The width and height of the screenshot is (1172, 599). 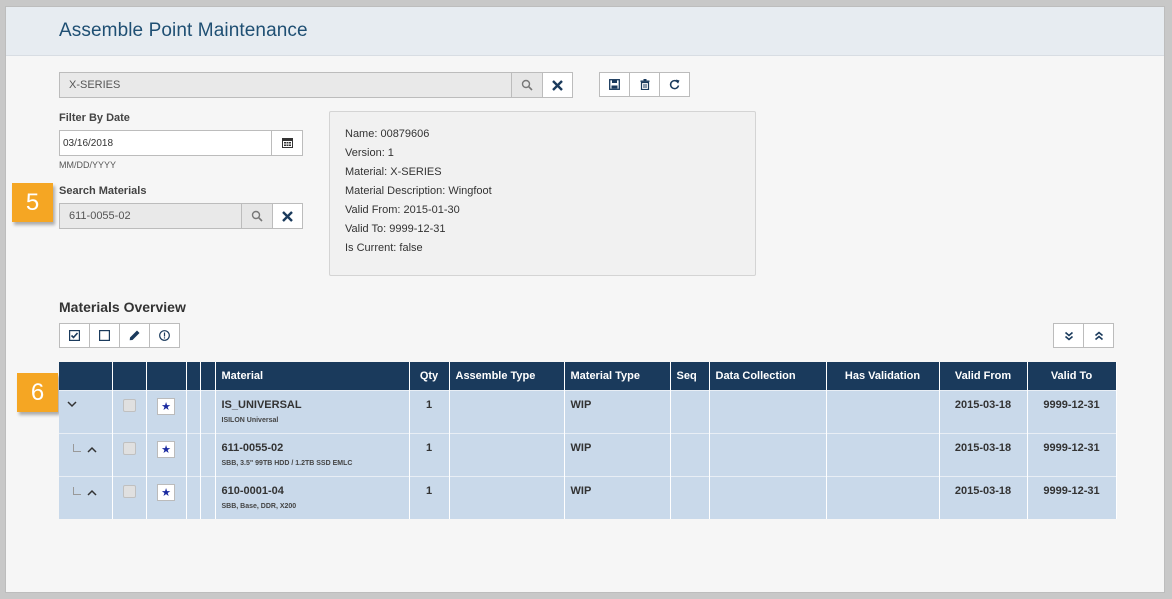 What do you see at coordinates (585, 31) in the screenshot?
I see `page-header: Assemble Point Maintenance` at bounding box center [585, 31].